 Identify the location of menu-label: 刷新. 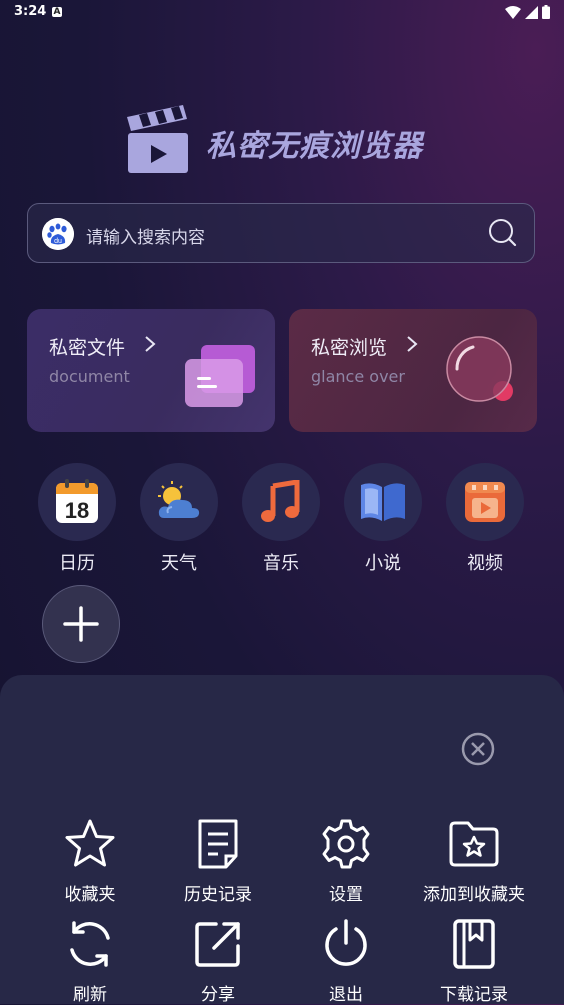
(90, 995).